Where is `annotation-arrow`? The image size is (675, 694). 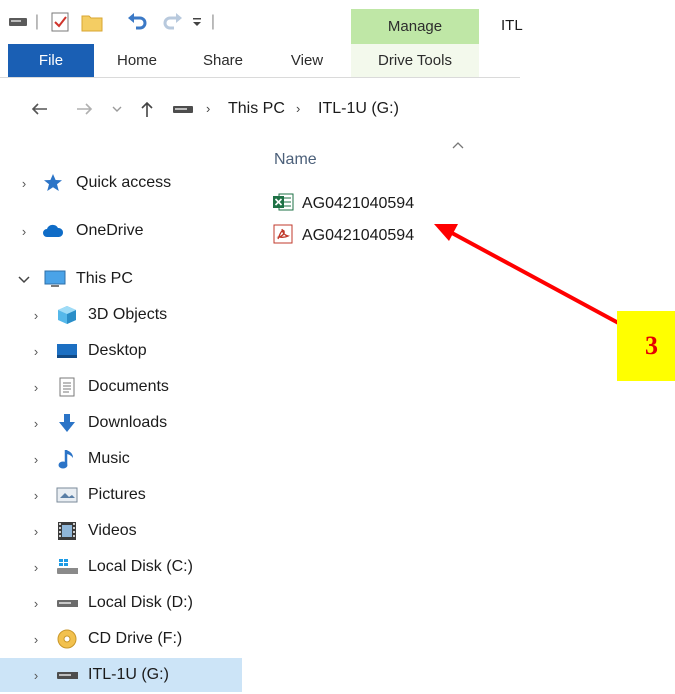
annotation-arrow is located at coordinates (529, 276).